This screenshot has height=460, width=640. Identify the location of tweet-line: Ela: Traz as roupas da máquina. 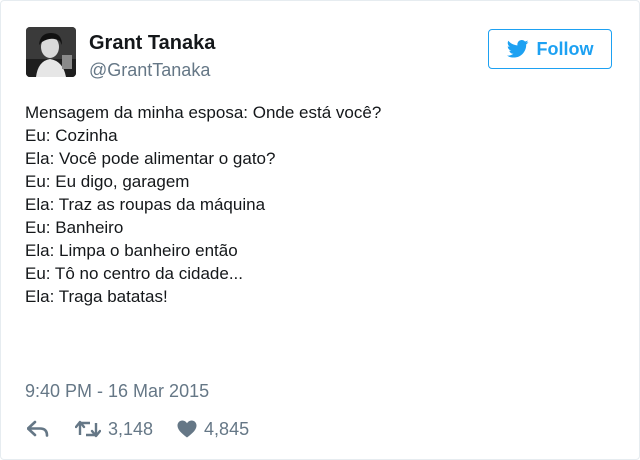
(145, 204).